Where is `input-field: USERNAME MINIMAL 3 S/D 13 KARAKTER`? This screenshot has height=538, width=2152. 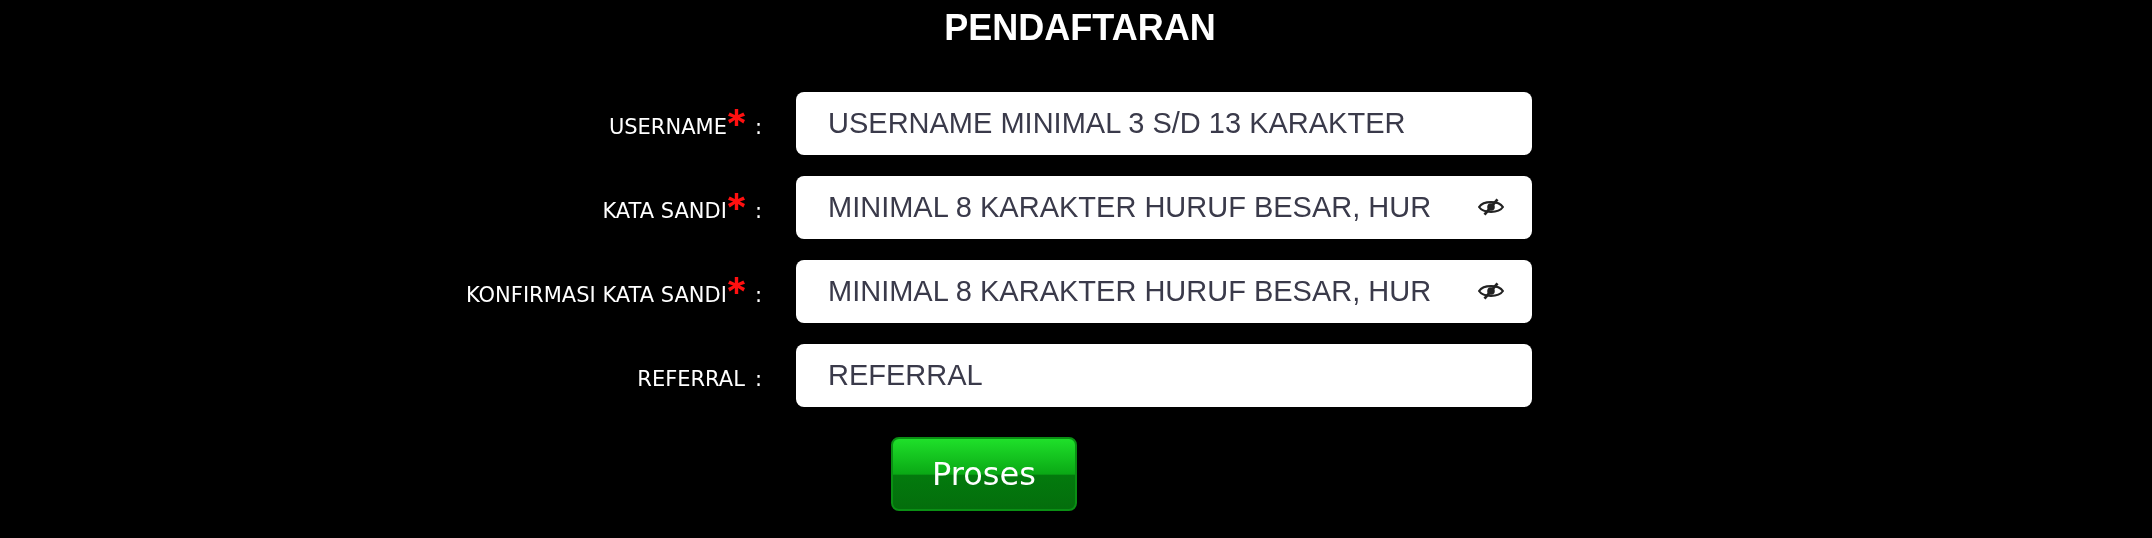 input-field: USERNAME MINIMAL 3 S/D 13 KARAKTER is located at coordinates (1164, 123).